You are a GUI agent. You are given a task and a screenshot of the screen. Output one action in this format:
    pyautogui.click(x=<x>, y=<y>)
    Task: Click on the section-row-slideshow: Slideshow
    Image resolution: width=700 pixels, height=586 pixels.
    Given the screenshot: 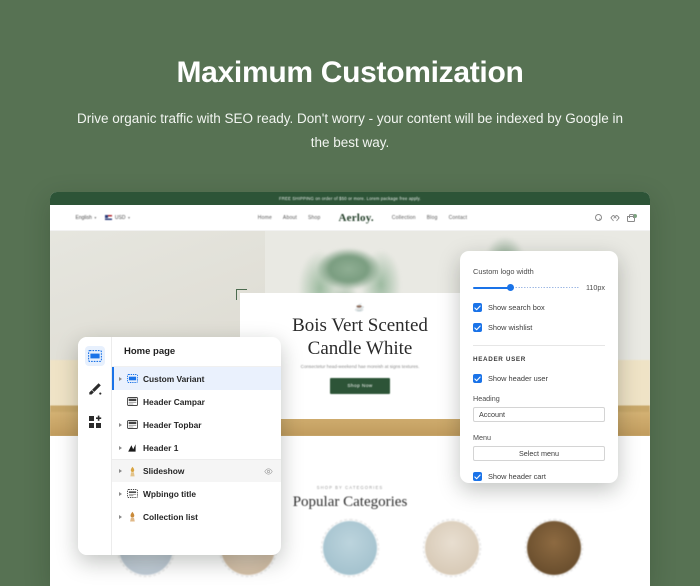 What is the action you would take?
    pyautogui.click(x=196, y=470)
    